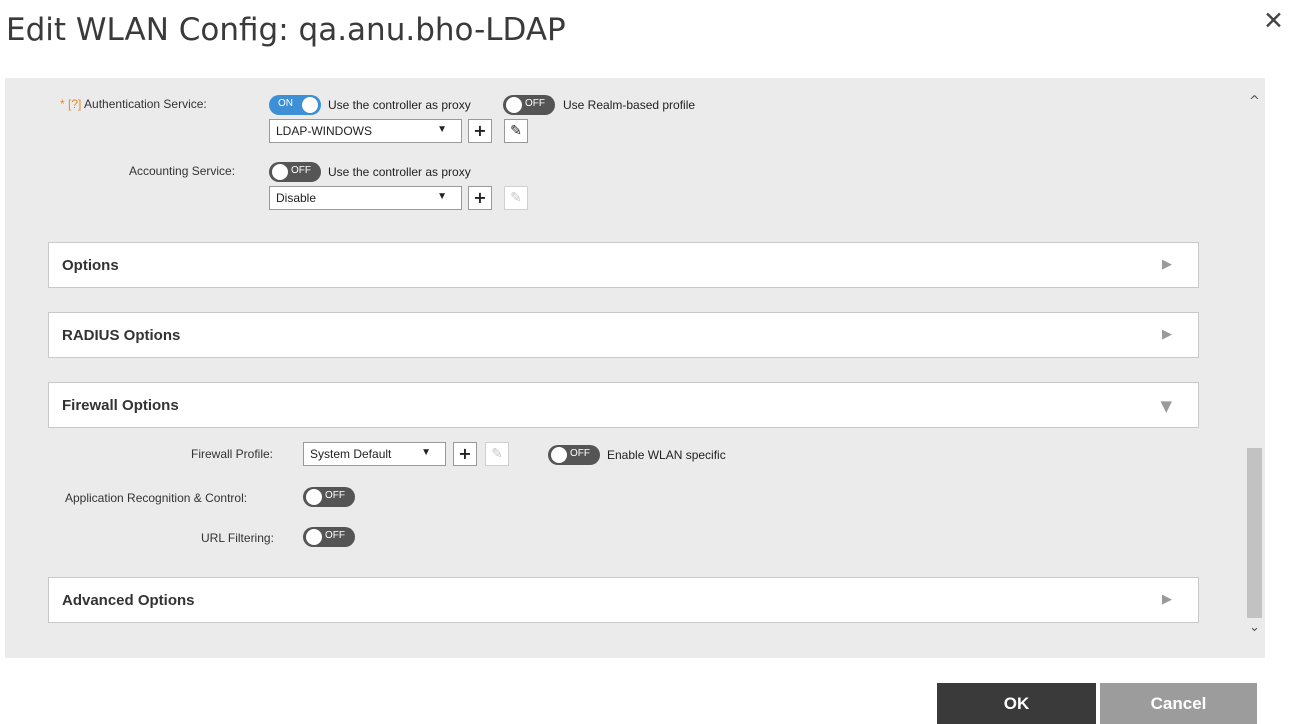  Describe the element at coordinates (399, 105) in the screenshot. I see `auth-proxy-label: Use the controller as proxy` at that location.